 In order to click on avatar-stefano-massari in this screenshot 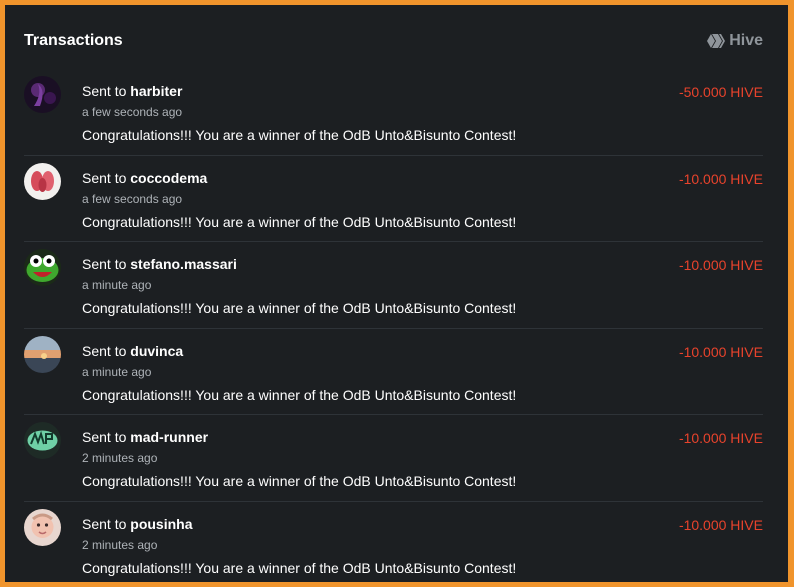, I will do `click(42, 267)`.